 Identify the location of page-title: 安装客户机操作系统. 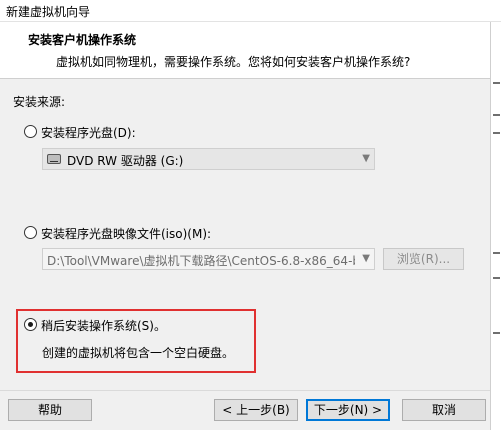
(82, 40).